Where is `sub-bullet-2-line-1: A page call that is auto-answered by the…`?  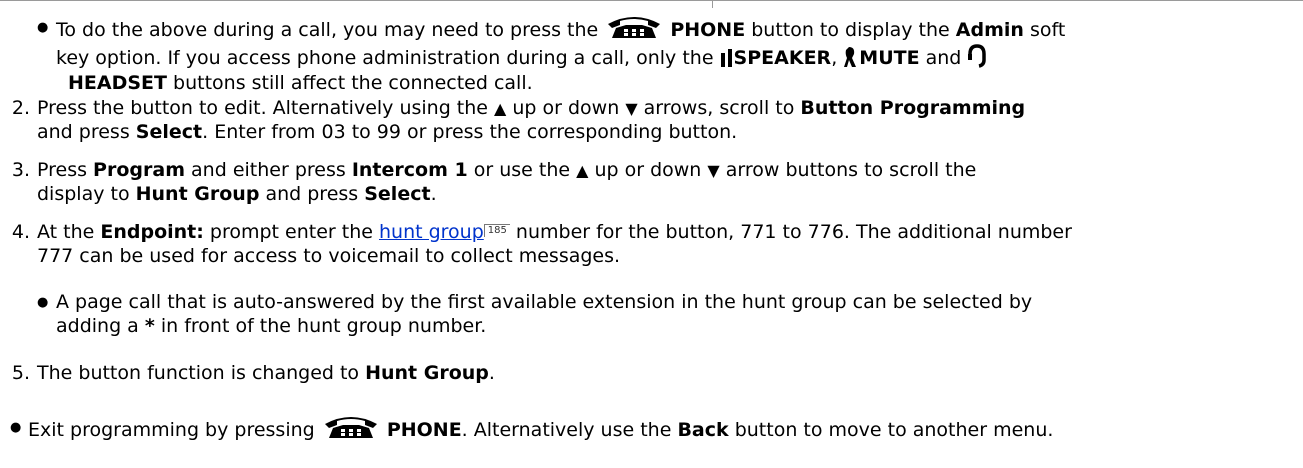 sub-bullet-2-line-1: A page call that is auto-answered by the… is located at coordinates (544, 302).